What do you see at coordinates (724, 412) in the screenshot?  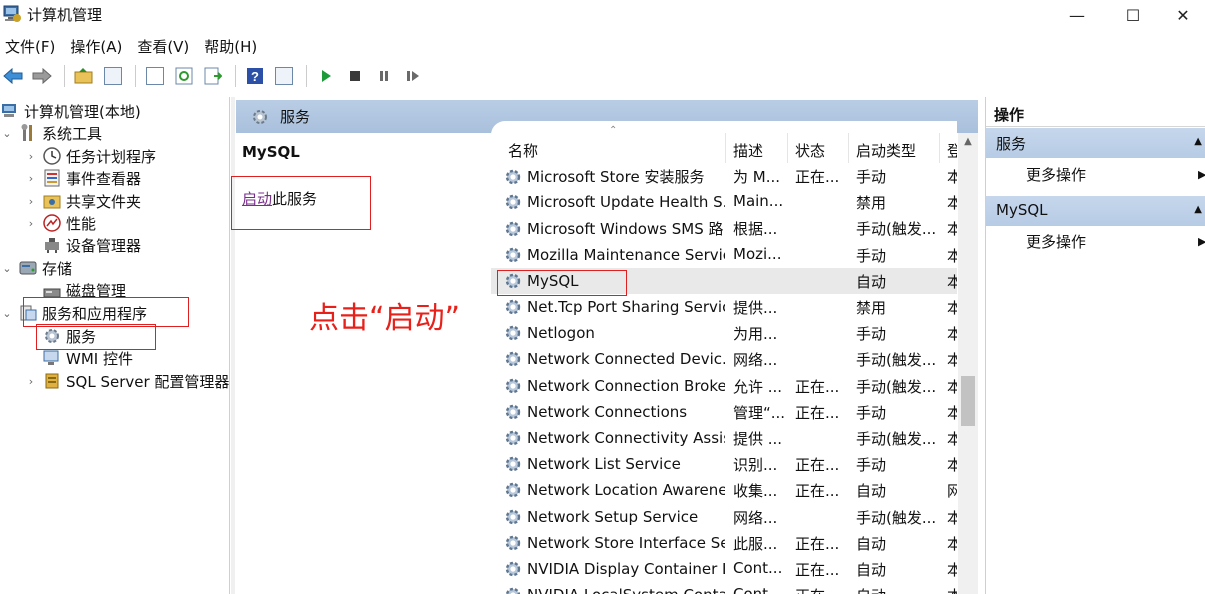 I see `service-row: Network Connections 管理“... 正在... 手动 本` at bounding box center [724, 412].